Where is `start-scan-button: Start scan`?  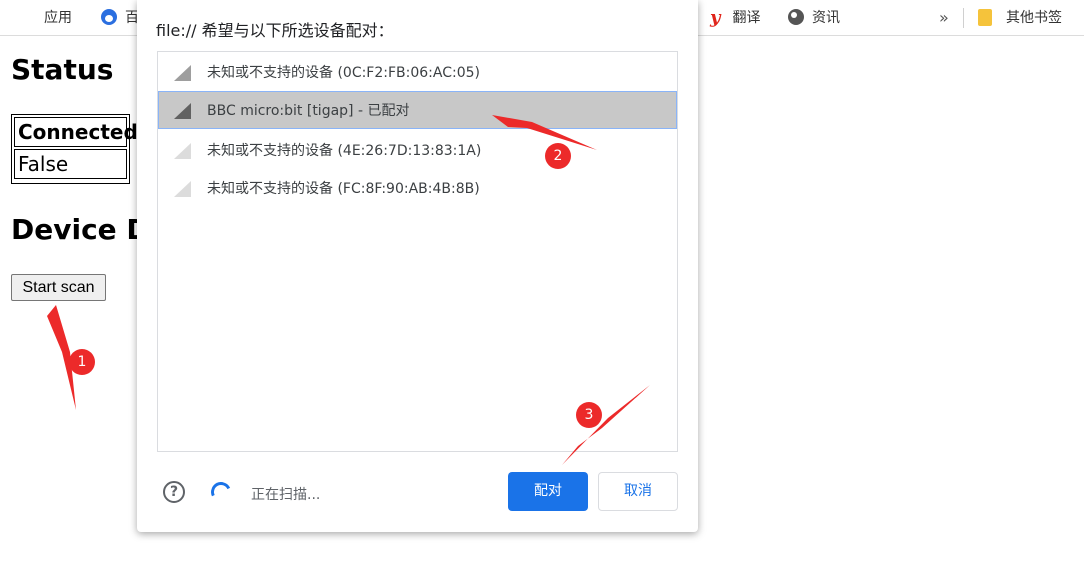 start-scan-button: Start scan is located at coordinates (58, 287).